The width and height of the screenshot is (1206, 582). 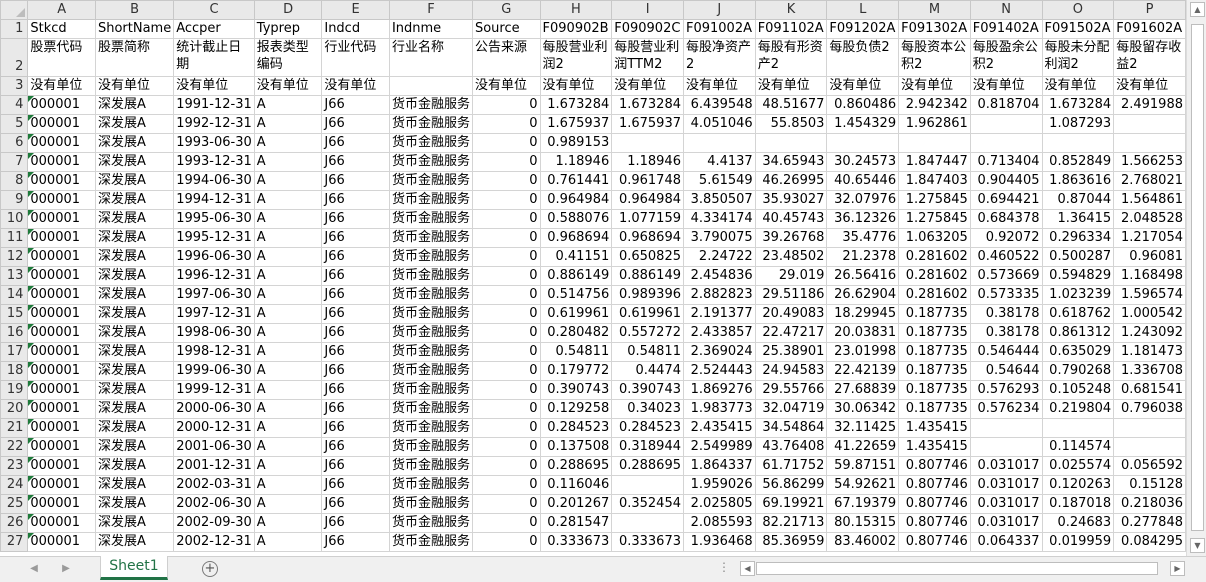 What do you see at coordinates (576, 200) in the screenshot?
I see `cell: 0.964984` at bounding box center [576, 200].